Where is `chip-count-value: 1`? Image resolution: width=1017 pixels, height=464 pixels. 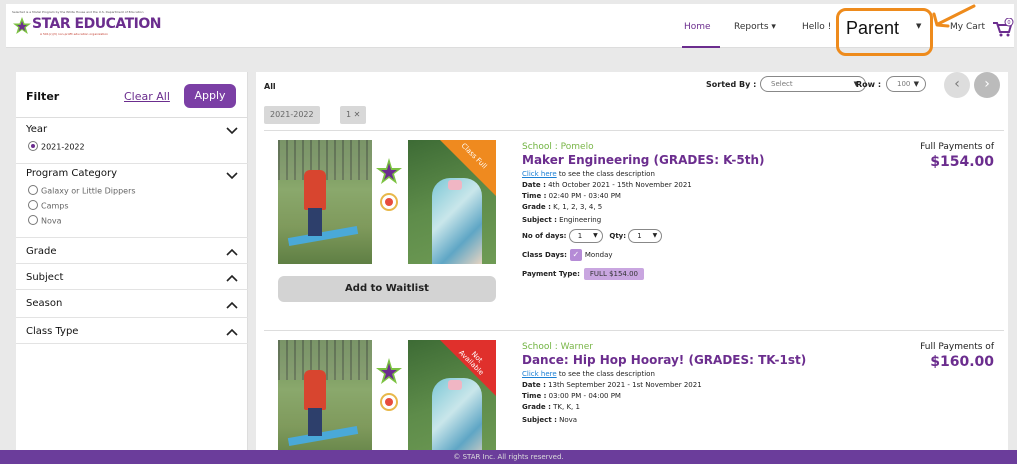 chip-count-value: 1 is located at coordinates (349, 114).